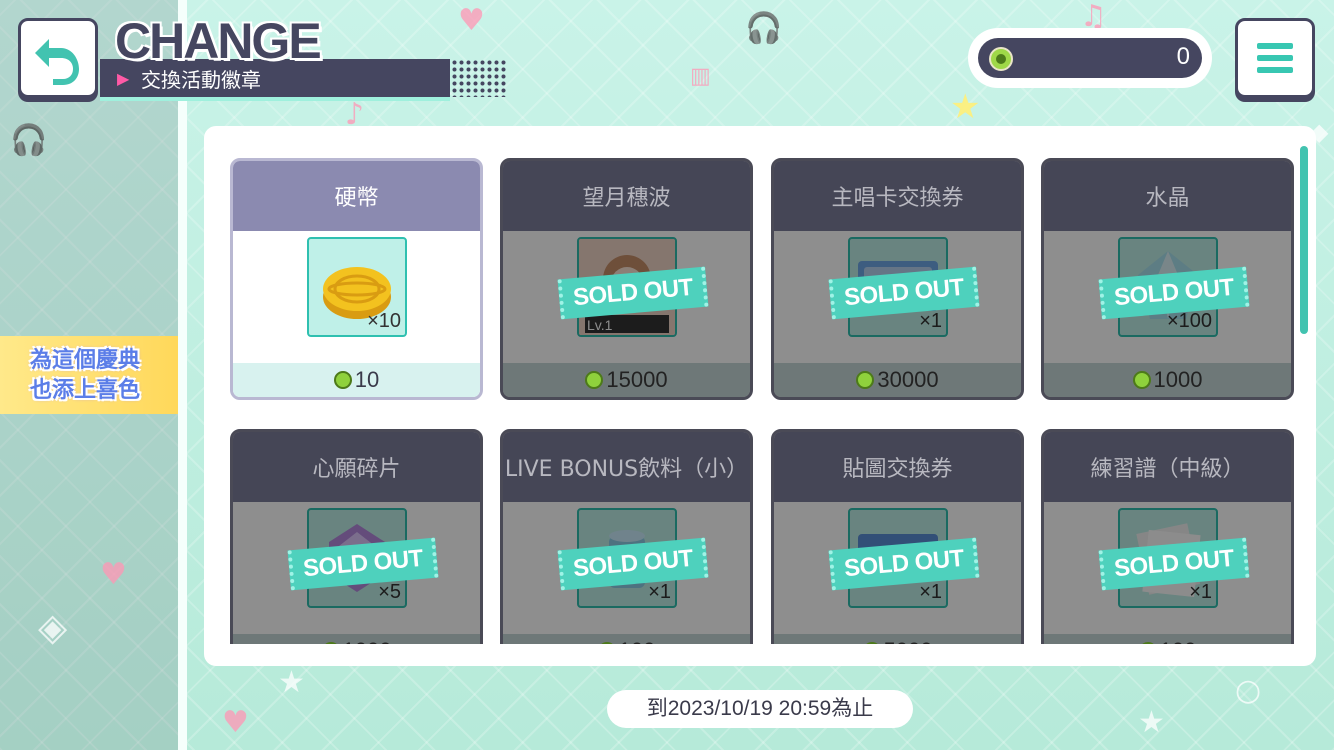 Image resolution: width=1334 pixels, height=750 pixels. Describe the element at coordinates (1167, 279) in the screenshot. I see `exchange-item-card: 水晶 ×100 1000 SOLD OUT` at that location.